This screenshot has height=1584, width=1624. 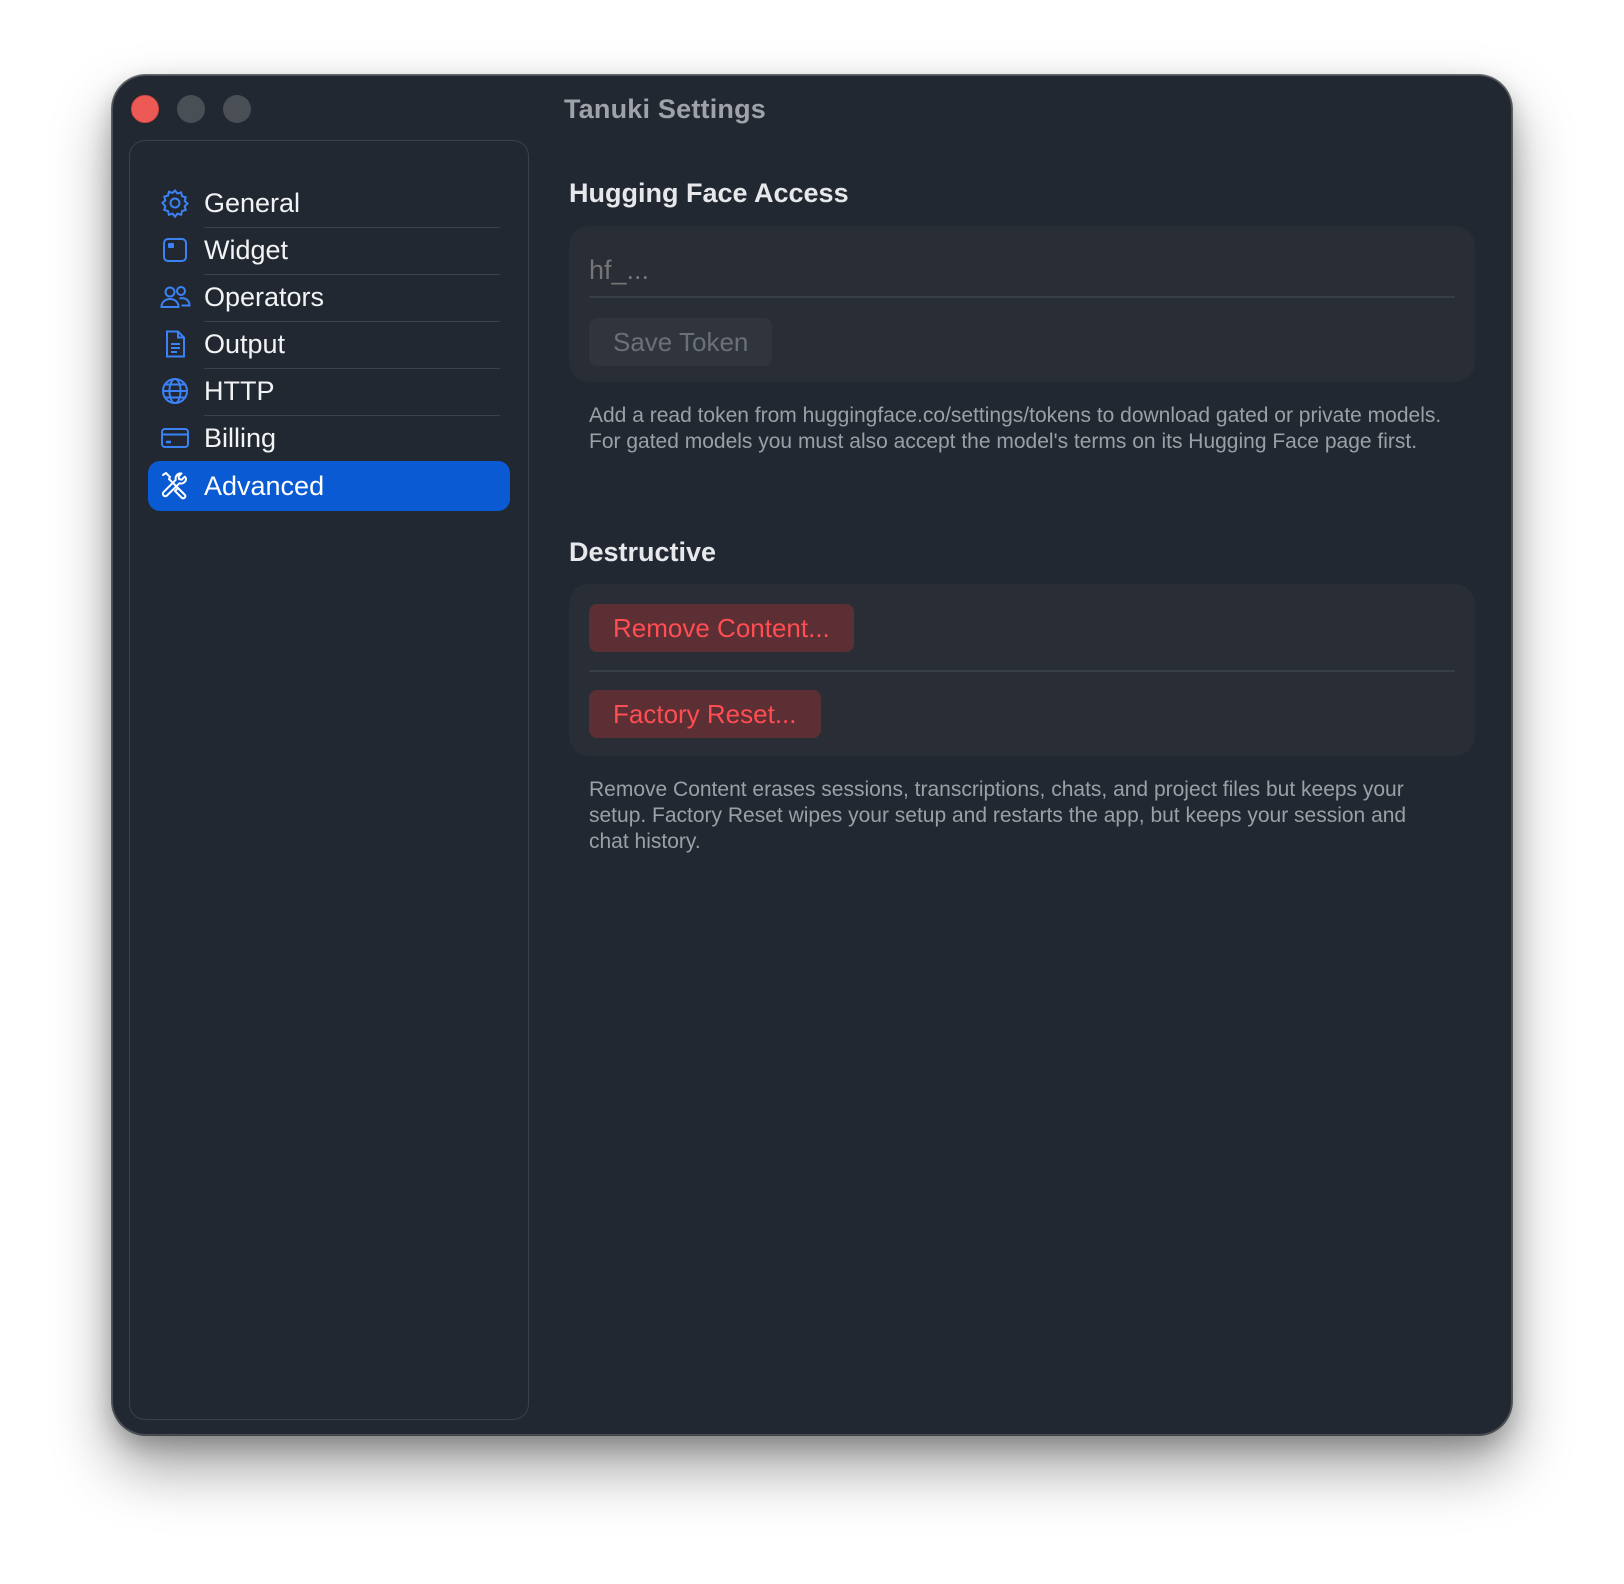 What do you see at coordinates (175, 344) in the screenshot?
I see `document-icon` at bounding box center [175, 344].